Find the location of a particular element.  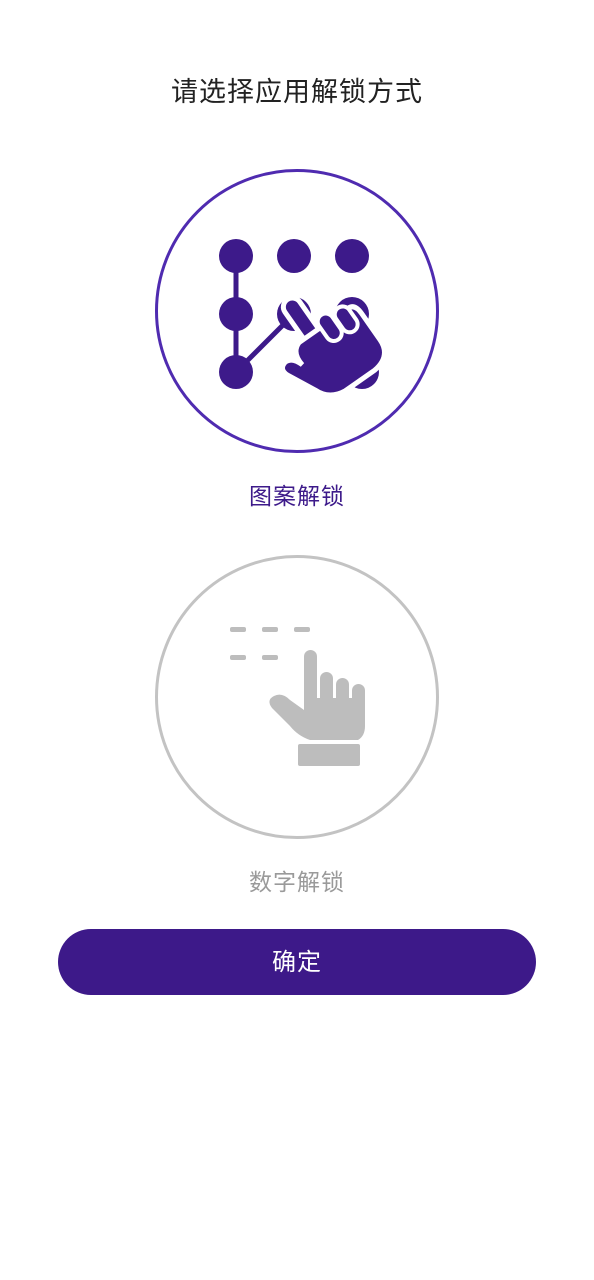

number-unlock-option is located at coordinates (297, 697).